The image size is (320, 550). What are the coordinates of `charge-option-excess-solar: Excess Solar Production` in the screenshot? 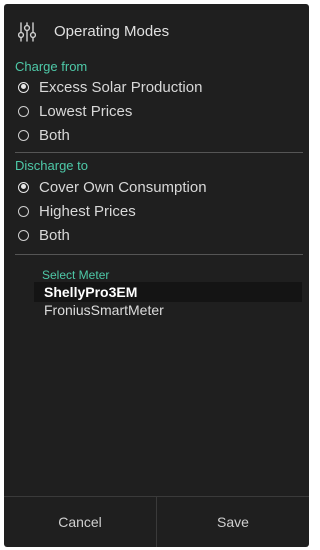 It's located at (110, 87).